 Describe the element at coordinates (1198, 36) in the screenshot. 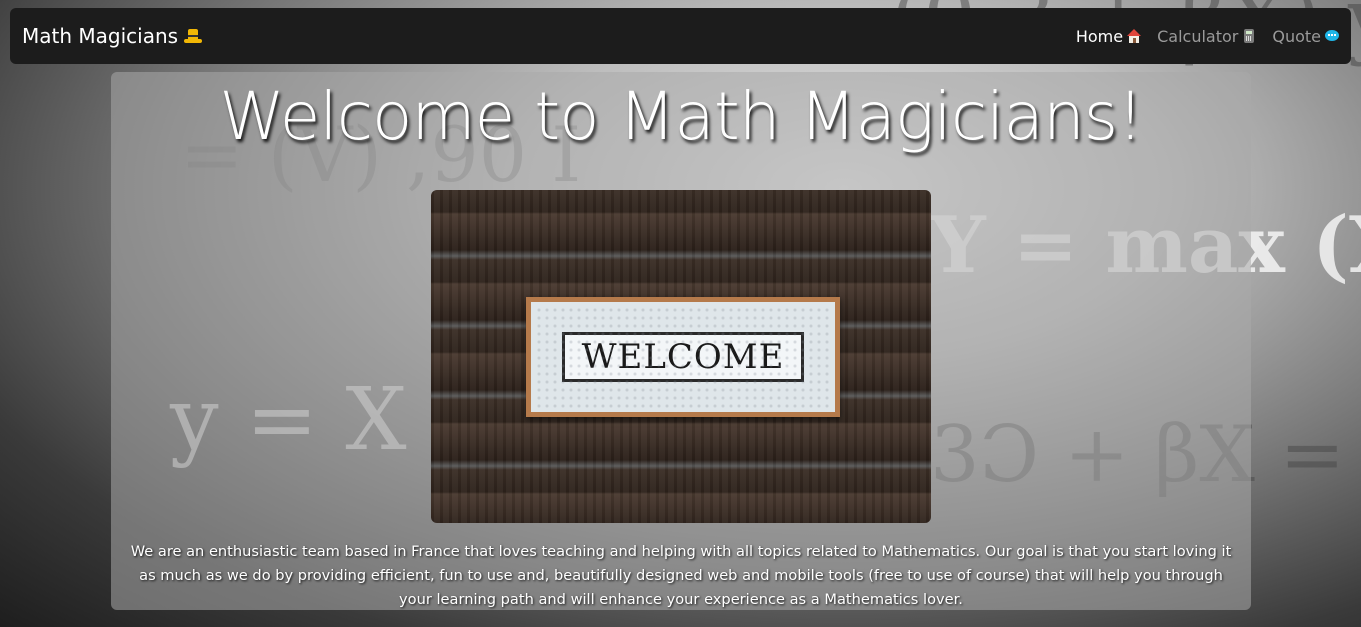

I see `nav-link-label: Calculator` at that location.